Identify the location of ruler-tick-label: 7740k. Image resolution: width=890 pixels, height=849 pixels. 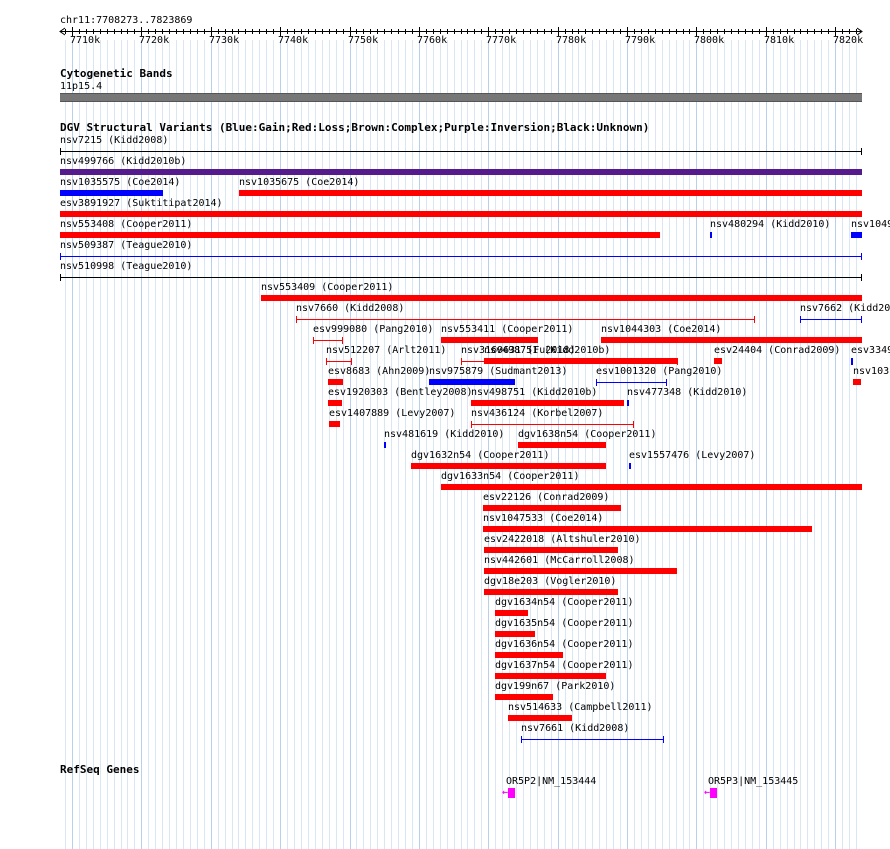
(293, 40).